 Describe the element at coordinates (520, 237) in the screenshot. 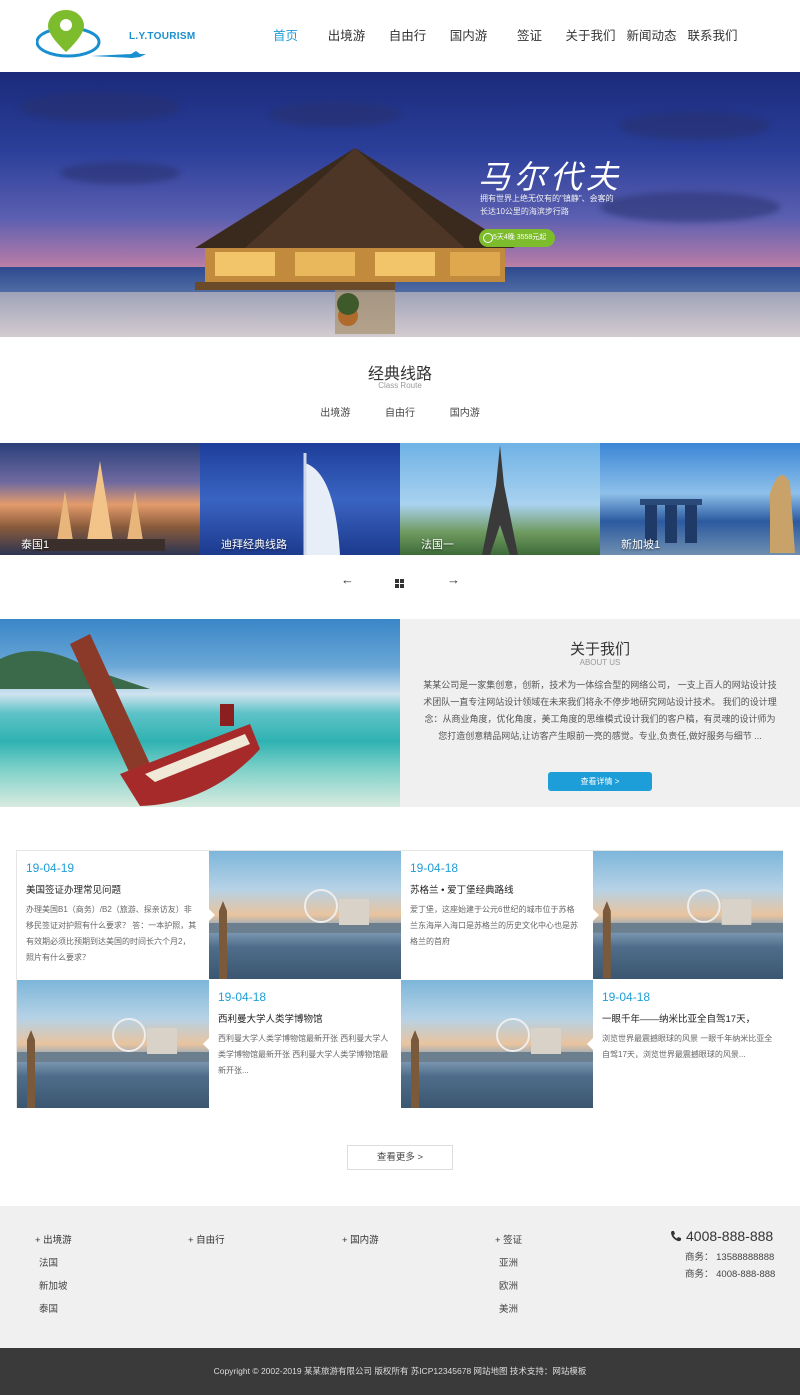

I see `hero-badge-text: 5天4晚 3558元起` at that location.